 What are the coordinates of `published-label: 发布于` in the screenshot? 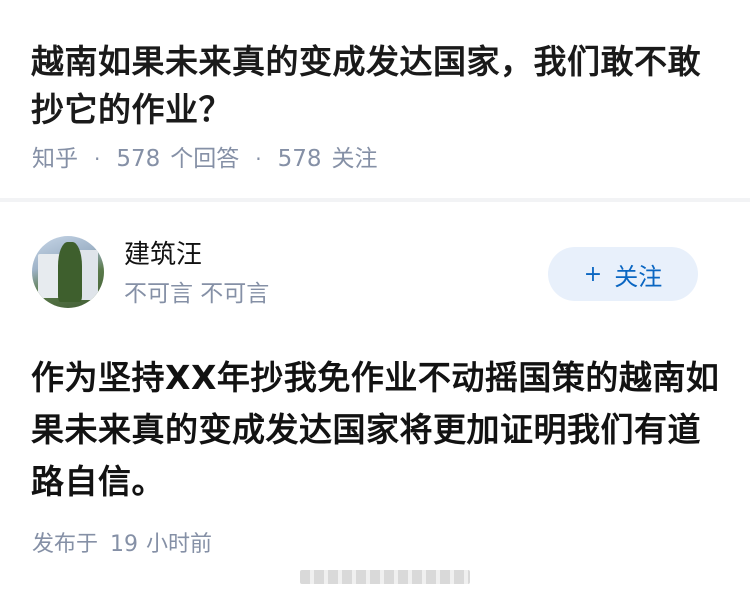 It's located at (65, 544).